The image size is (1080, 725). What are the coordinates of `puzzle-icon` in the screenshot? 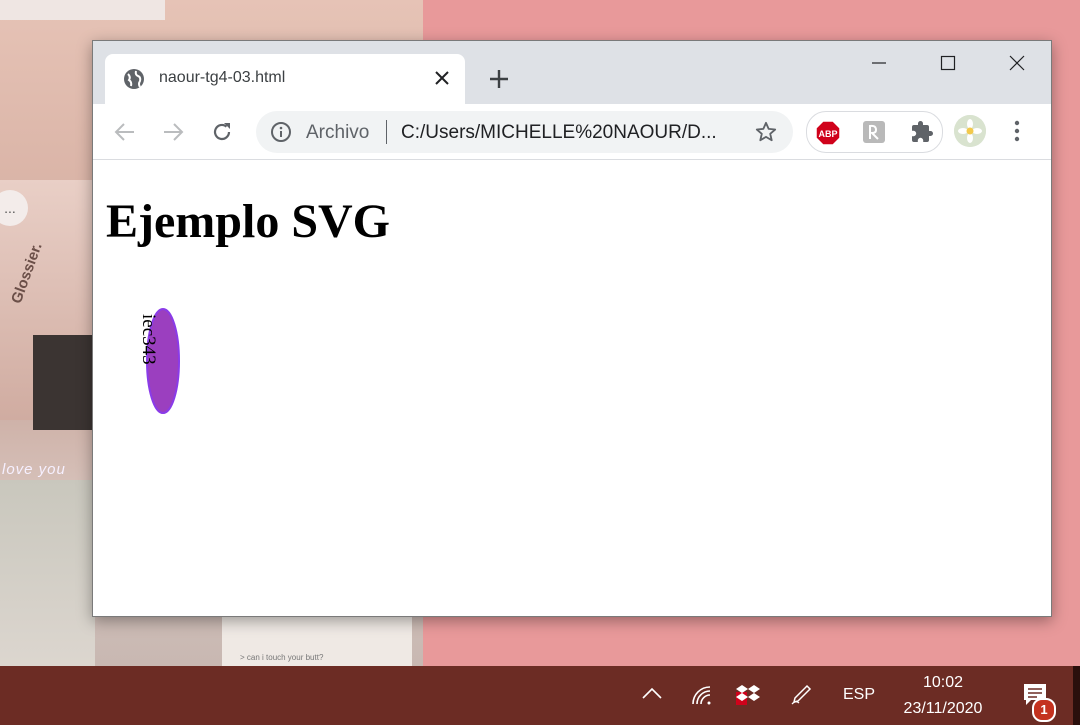 It's located at (922, 132).